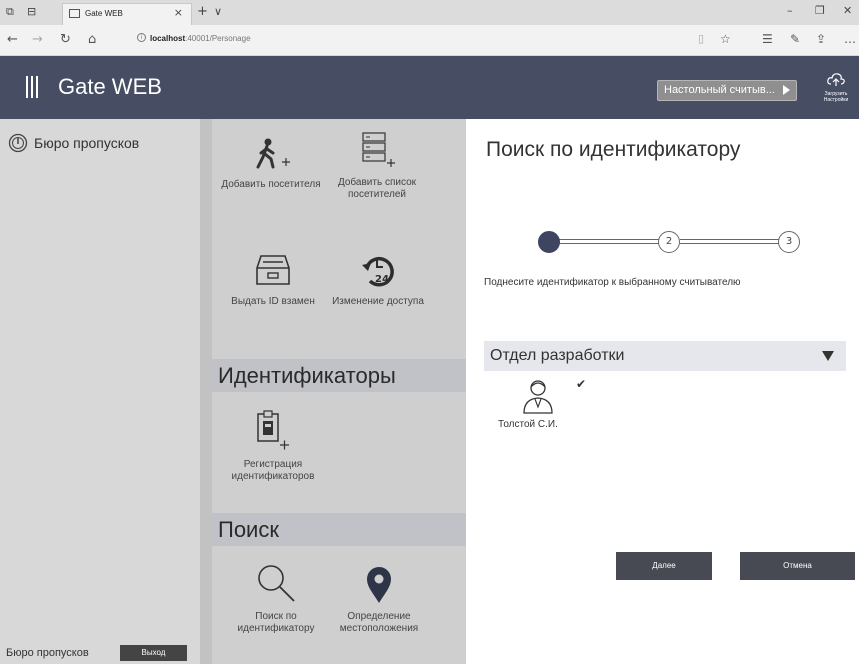 This screenshot has width=859, height=664. Describe the element at coordinates (32, 87) in the screenshot. I see `menu-icon` at that location.